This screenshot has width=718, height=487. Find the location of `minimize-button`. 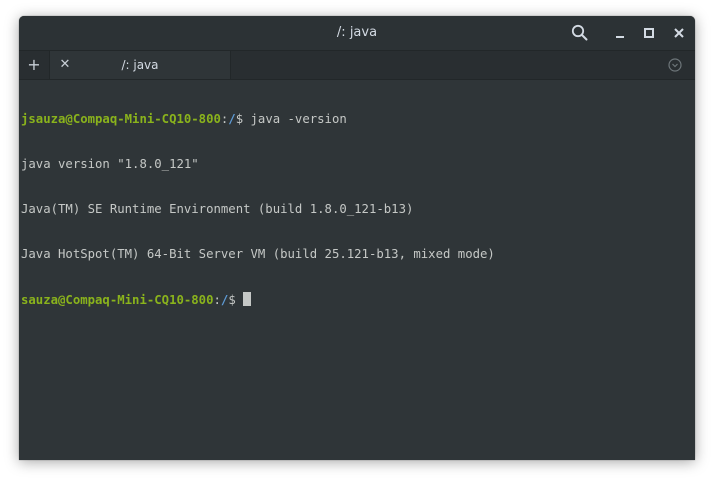

minimize-button is located at coordinates (620, 33).